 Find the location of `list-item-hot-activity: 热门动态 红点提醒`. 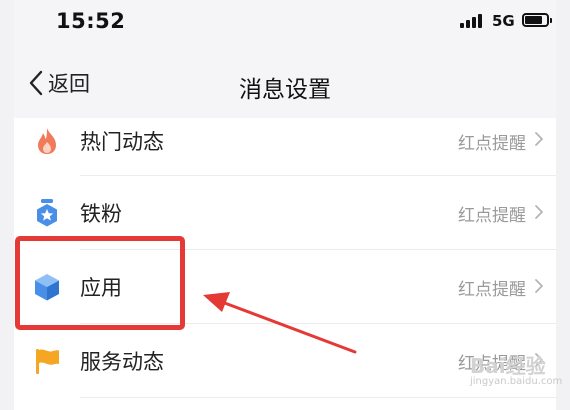

list-item-hot-activity: 热门动态 红点提醒 is located at coordinates (285, 147).